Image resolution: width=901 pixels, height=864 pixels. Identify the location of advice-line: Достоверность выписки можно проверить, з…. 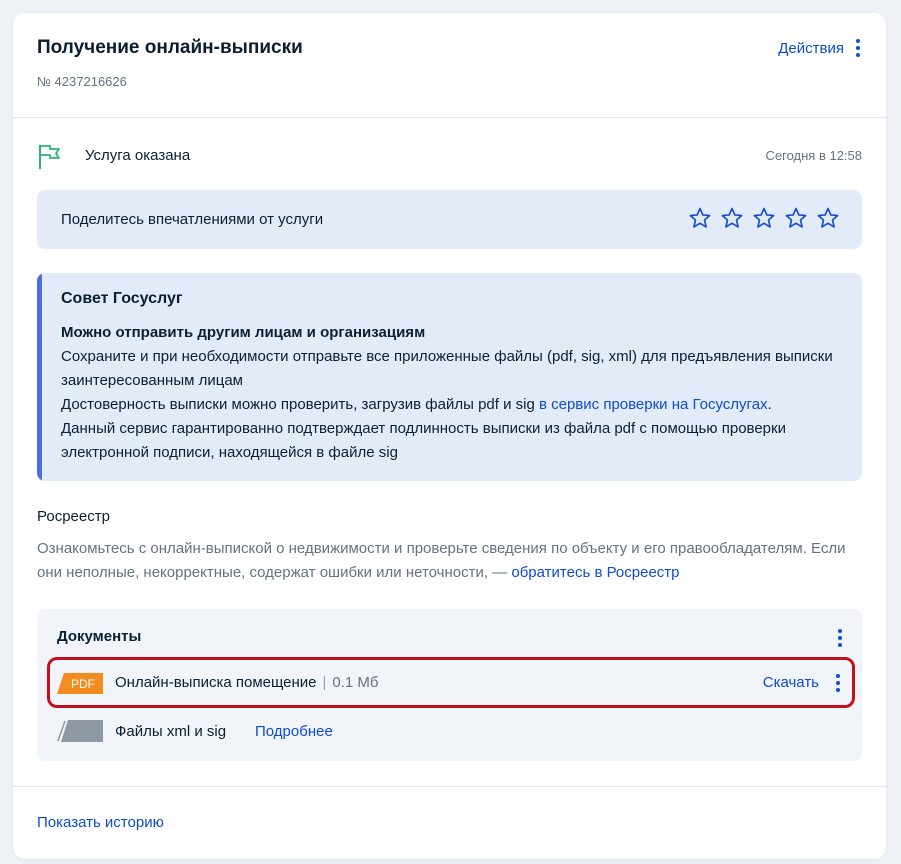
(451, 405).